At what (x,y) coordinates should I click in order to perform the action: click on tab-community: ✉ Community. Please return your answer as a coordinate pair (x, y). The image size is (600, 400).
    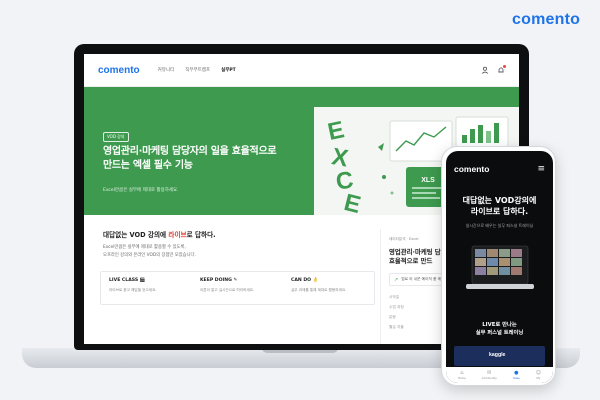
    Looking at the image, I should click on (489, 374).